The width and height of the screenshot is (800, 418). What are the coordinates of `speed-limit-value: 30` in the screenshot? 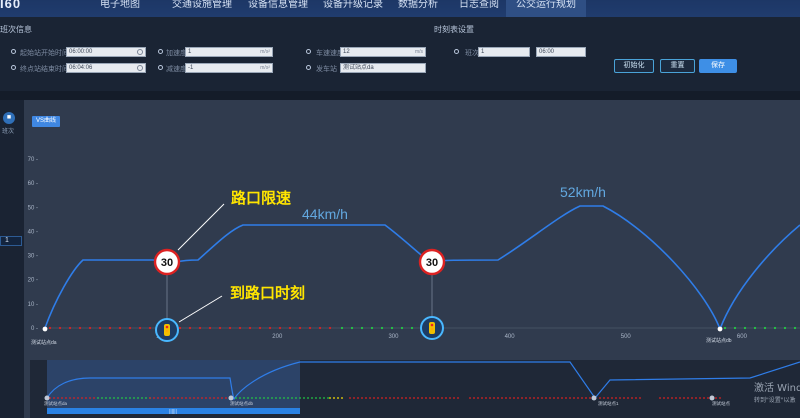 It's located at (432, 263).